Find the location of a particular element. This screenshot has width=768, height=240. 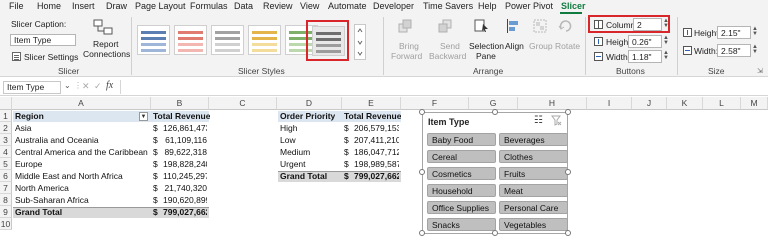

menu-review: Review is located at coordinates (278, 6).